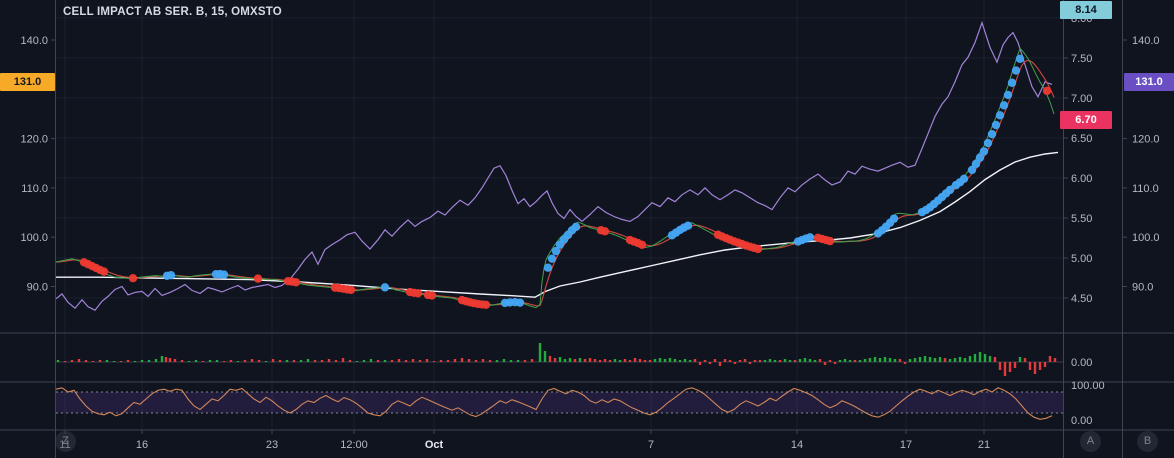 The height and width of the screenshot is (458, 1174). What do you see at coordinates (65, 441) in the screenshot?
I see `pane-button-z: Z` at bounding box center [65, 441].